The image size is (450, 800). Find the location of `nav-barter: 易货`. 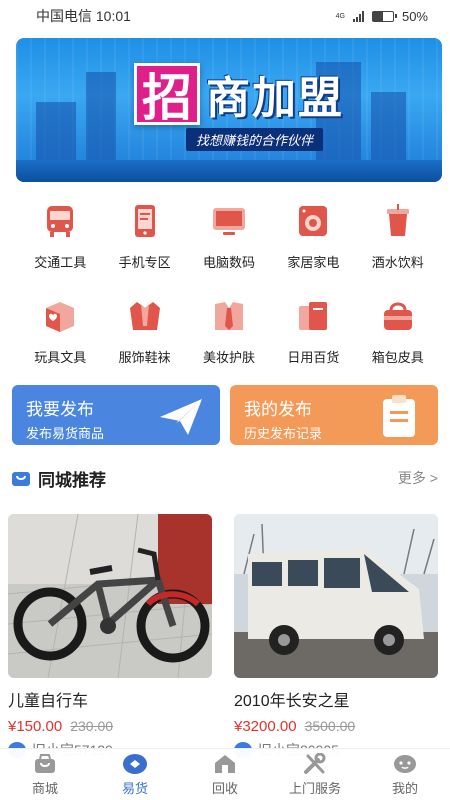

nav-barter: 易货 is located at coordinates (135, 774).